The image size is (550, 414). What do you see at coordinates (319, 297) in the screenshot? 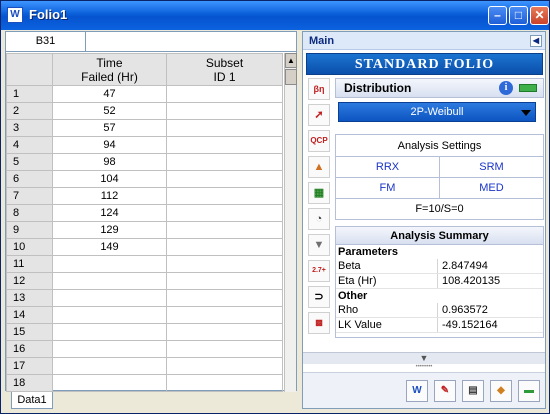
I see `transfer-icon: ⊃` at bounding box center [319, 297].